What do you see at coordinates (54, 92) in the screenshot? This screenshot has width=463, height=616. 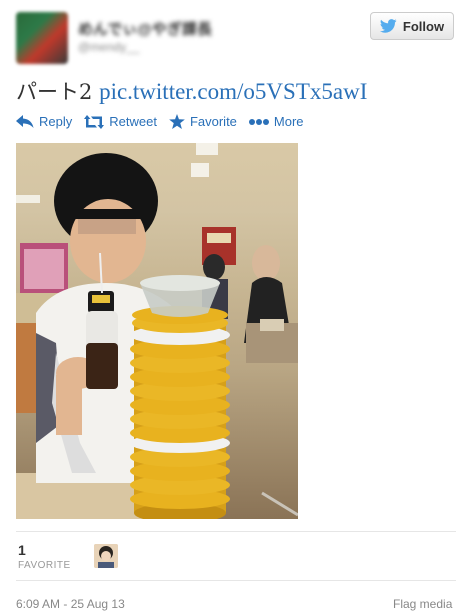 I see `tweet-body: パート2` at bounding box center [54, 92].